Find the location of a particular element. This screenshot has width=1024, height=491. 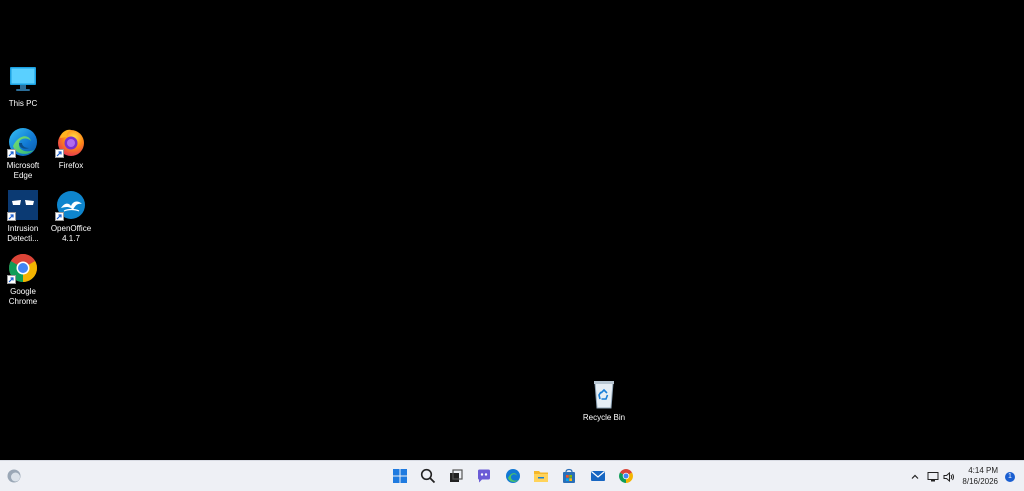

folder-icon is located at coordinates (541, 476).